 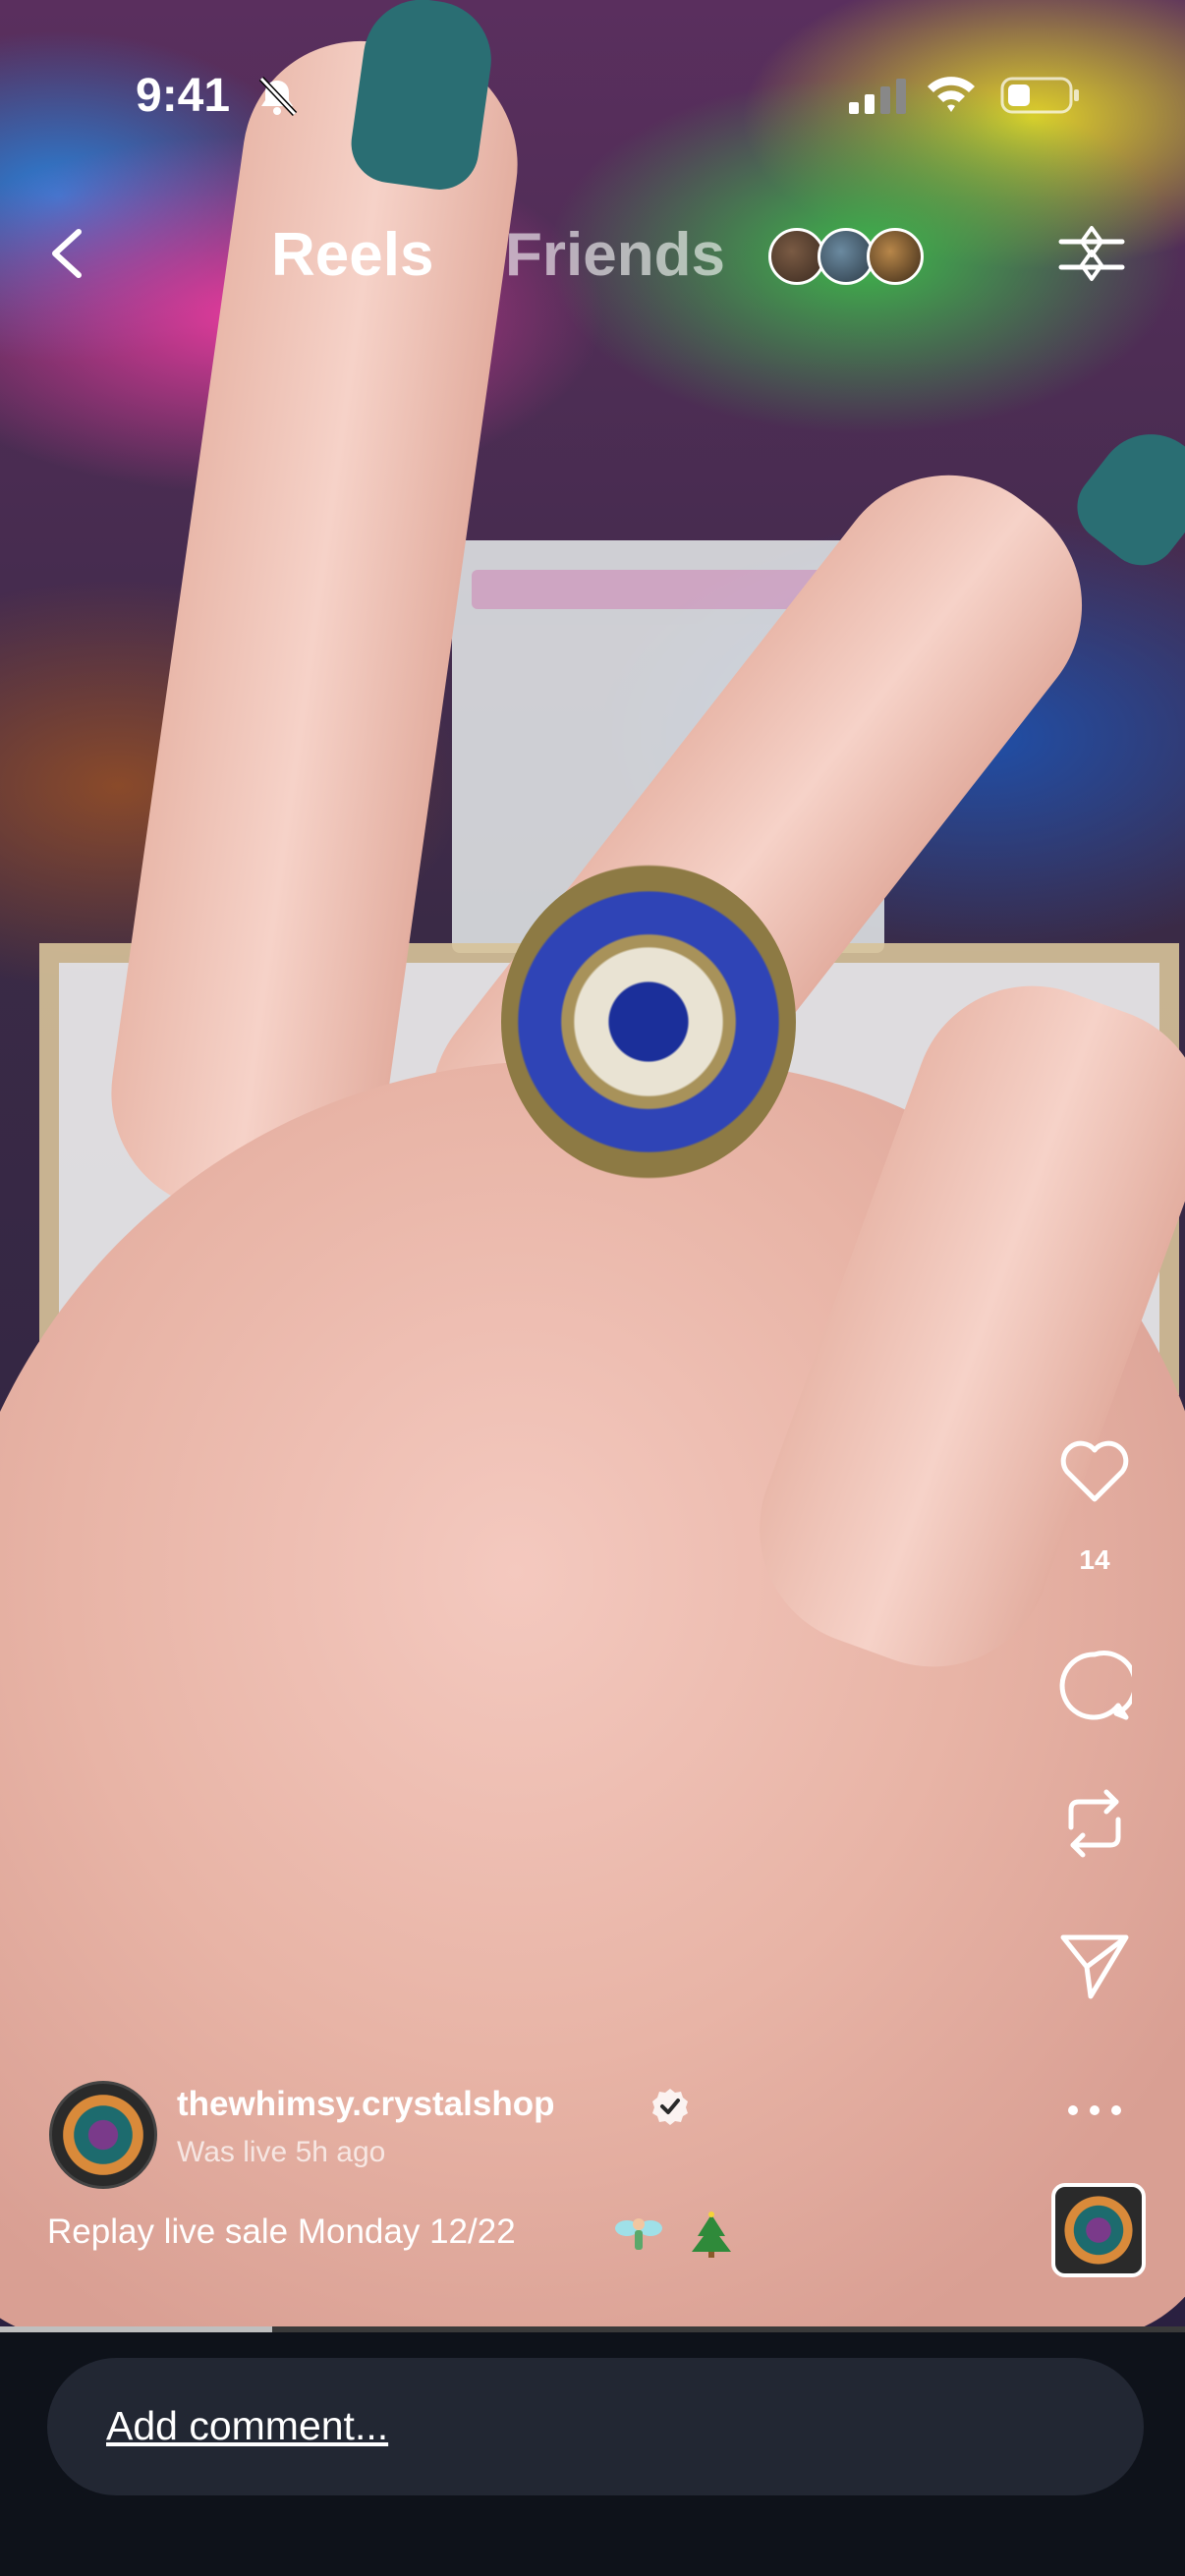 I want to click on clock: 9:41, so click(x=184, y=96).